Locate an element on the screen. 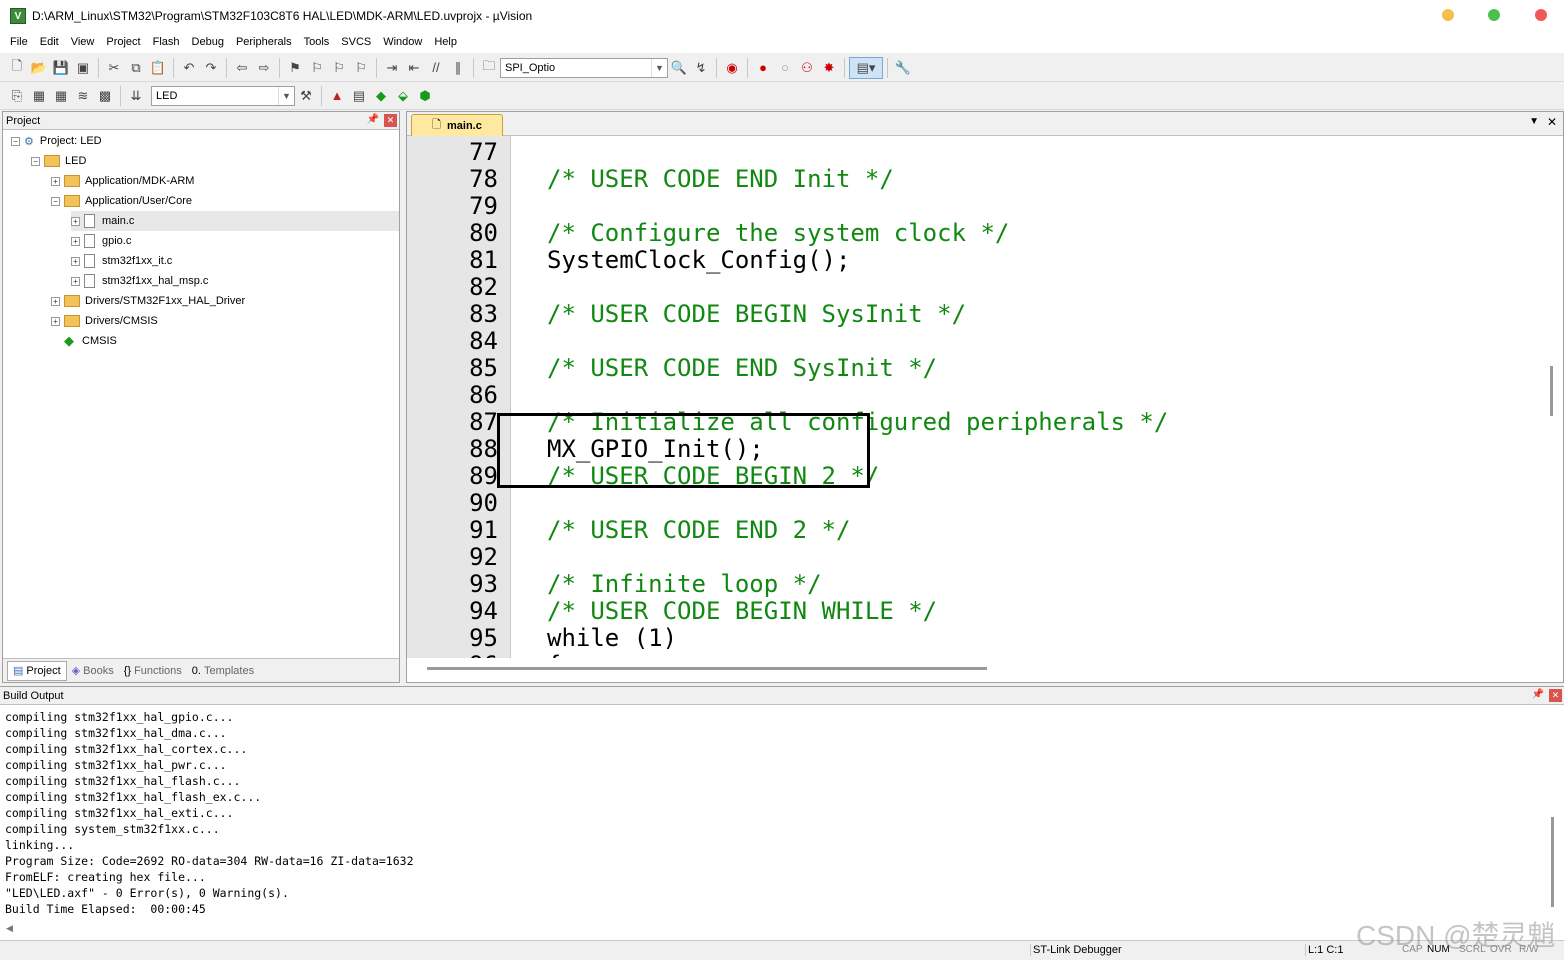 Image resolution: width=1564 pixels, height=960 pixels. find-in-files-icon: 🗀 is located at coordinates (489, 68).